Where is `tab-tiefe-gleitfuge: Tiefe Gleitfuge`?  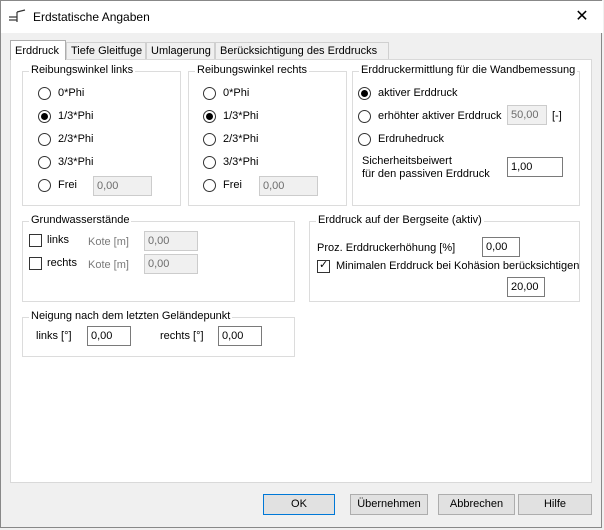 tab-tiefe-gleitfuge: Tiefe Gleitfuge is located at coordinates (106, 50).